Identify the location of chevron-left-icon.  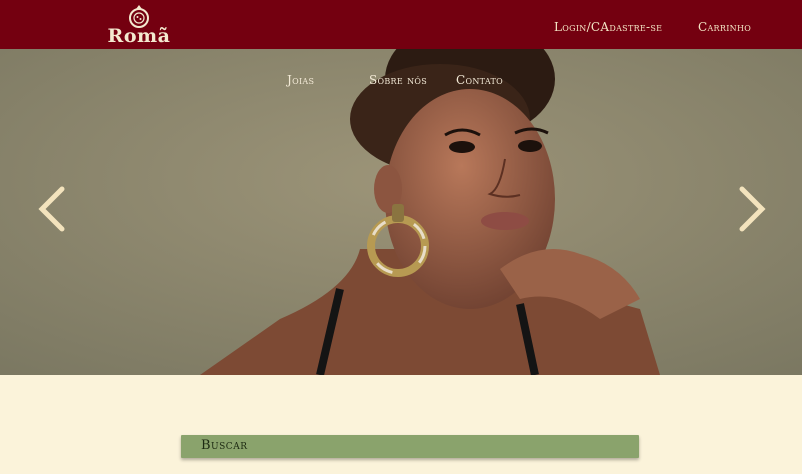
(51, 209).